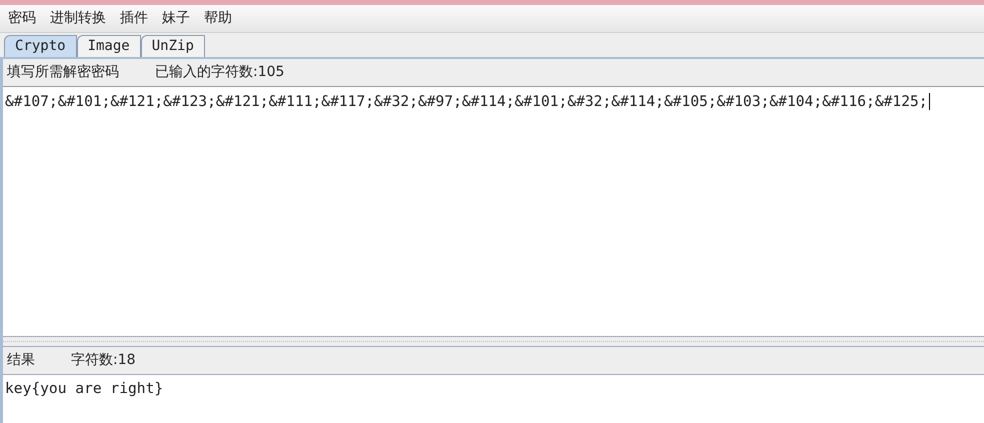  Describe the element at coordinates (218, 18) in the screenshot. I see `menu-item: 帮助` at that location.